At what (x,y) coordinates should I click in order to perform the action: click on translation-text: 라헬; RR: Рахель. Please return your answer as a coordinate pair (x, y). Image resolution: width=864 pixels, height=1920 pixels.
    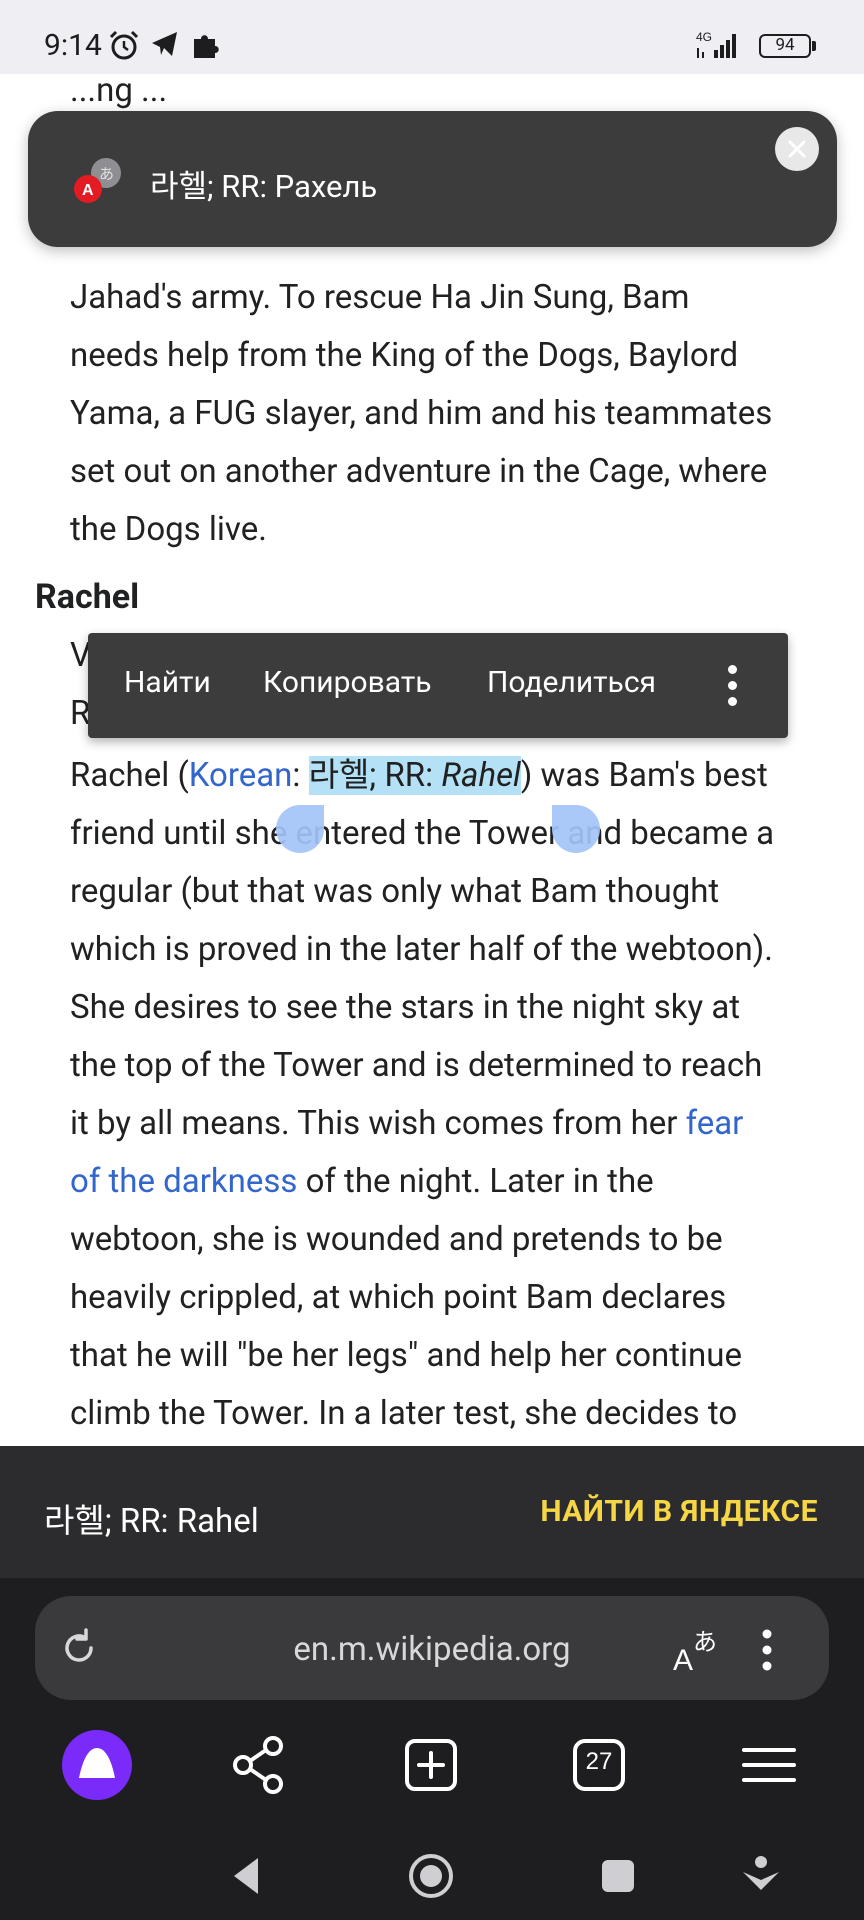
    Looking at the image, I should click on (264, 186).